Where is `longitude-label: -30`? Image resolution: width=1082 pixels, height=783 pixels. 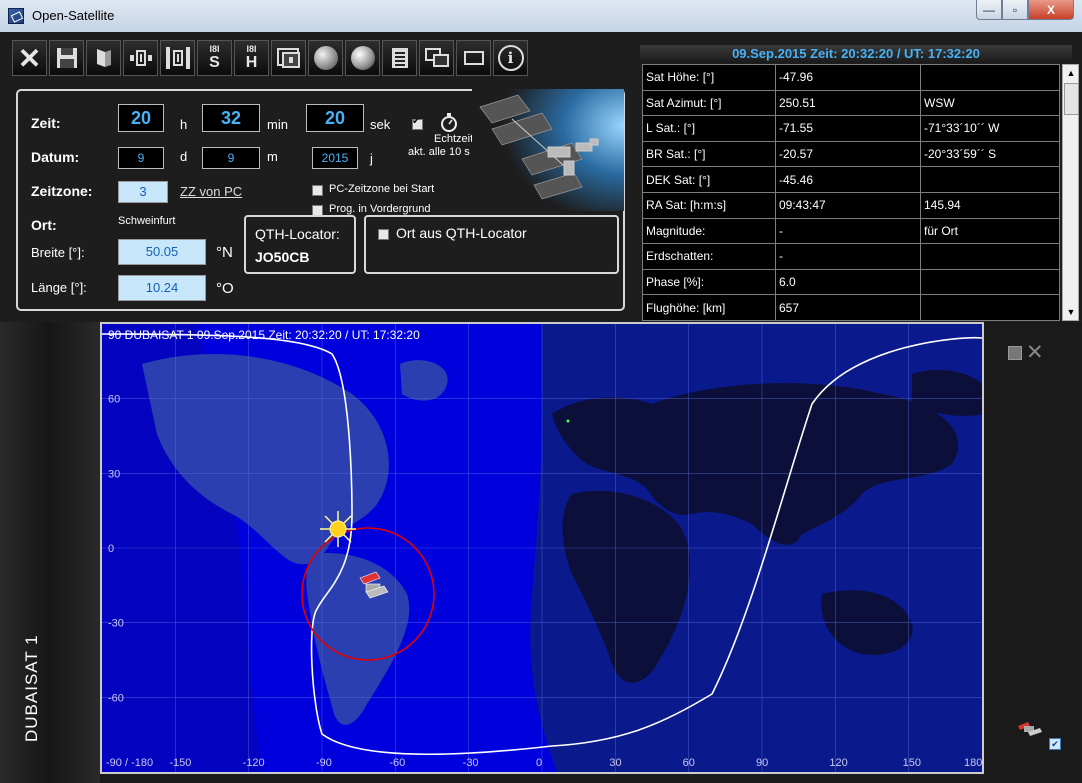
longitude-label: -30 is located at coordinates (471, 763).